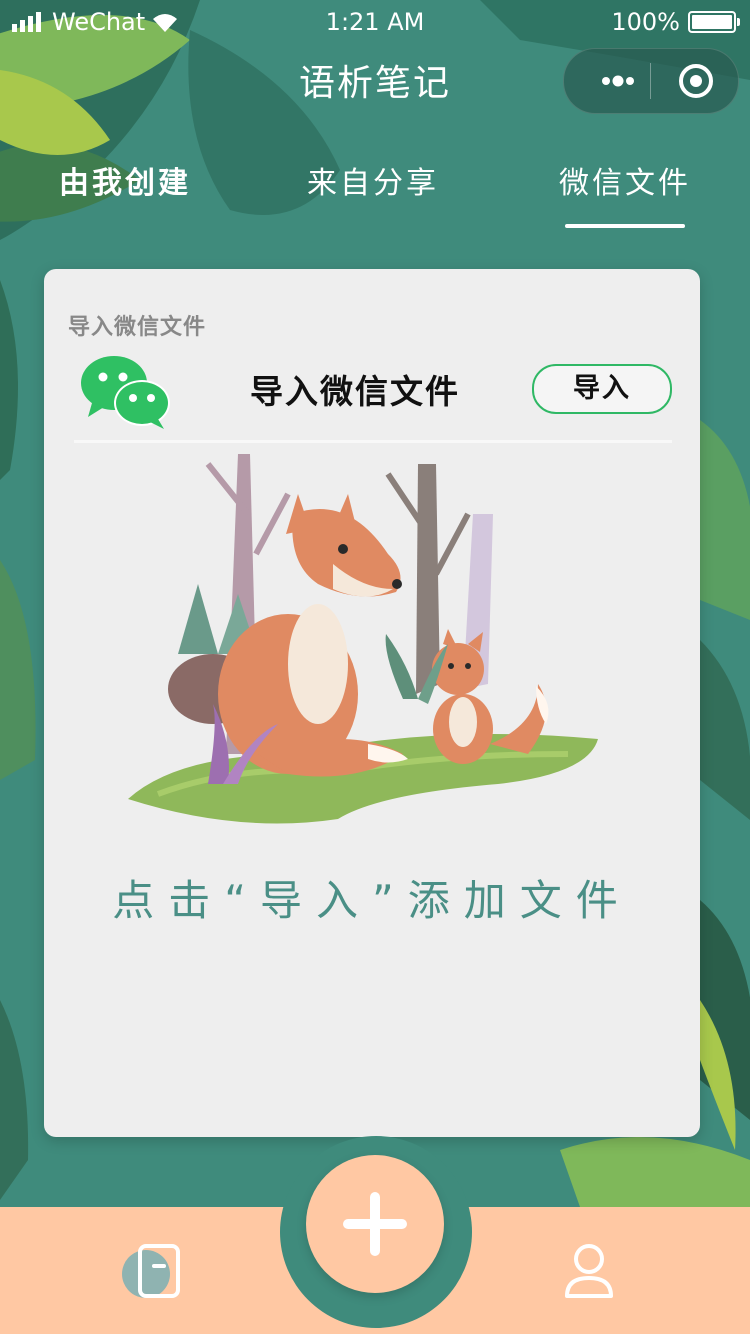 This screenshot has height=1334, width=750. Describe the element at coordinates (125, 392) in the screenshot. I see `wechat-icon` at that location.